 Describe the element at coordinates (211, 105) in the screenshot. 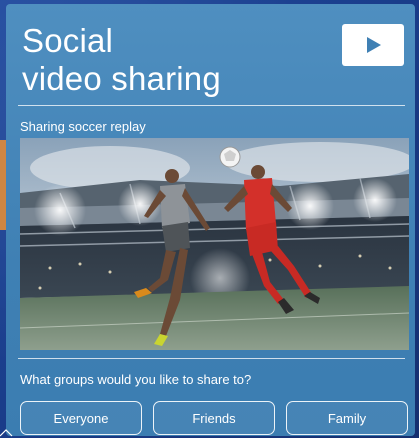

I see `title-divider` at that location.